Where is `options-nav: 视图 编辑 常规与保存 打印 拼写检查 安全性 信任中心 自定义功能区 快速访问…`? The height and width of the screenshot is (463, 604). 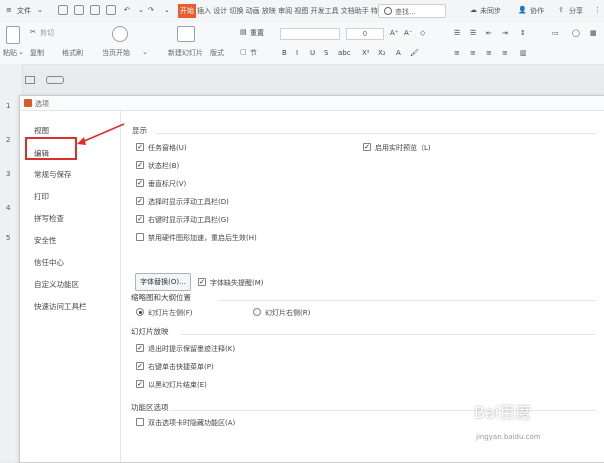 options-nav: 视图 编辑 常规与保存 打印 拼写检查 安全性 信任中心 自定义功能区 快速访问… is located at coordinates (70, 286).